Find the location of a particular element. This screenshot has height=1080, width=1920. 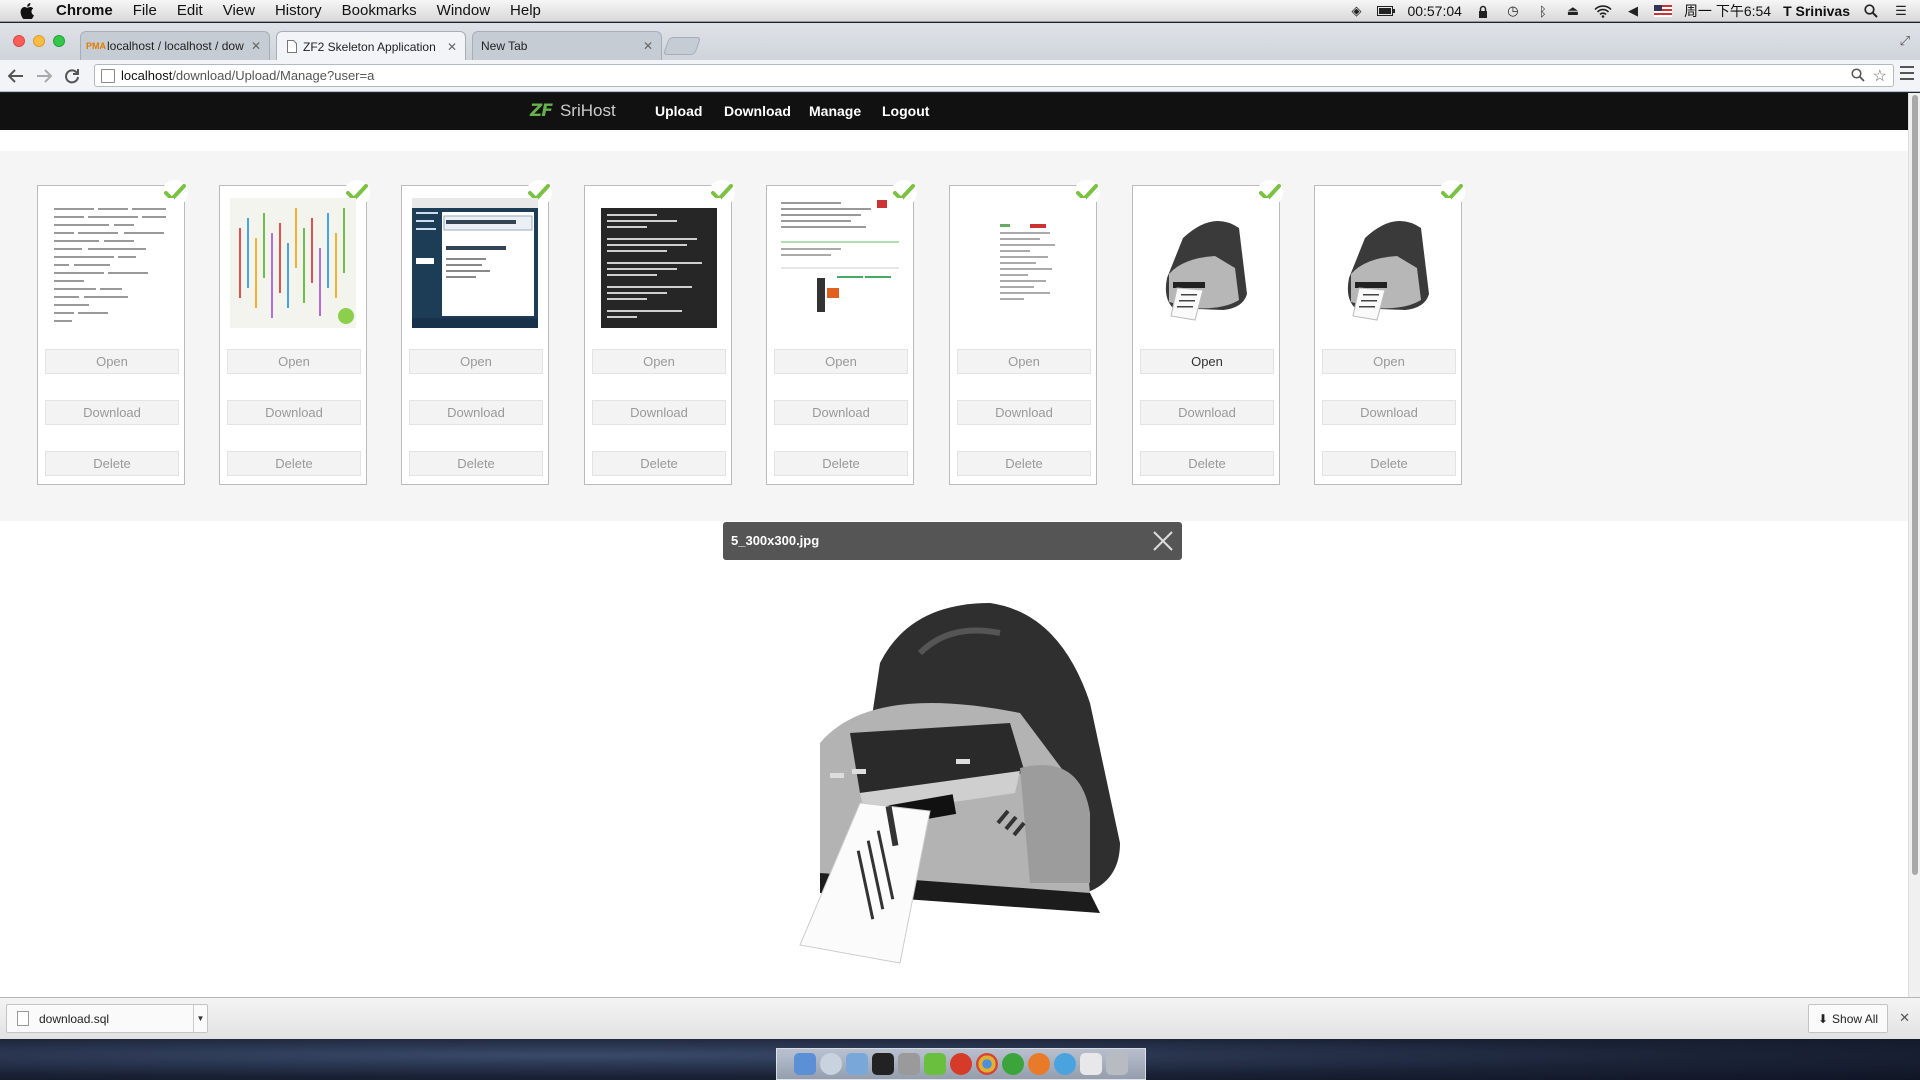

menu-bookmarks: Bookmarks is located at coordinates (379, 11).